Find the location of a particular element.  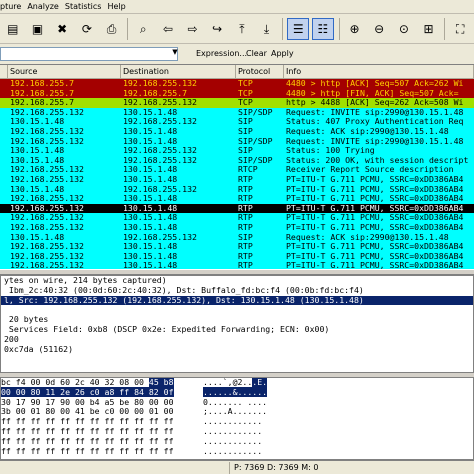

close-file-icon: ✖ is located at coordinates (62, 29).